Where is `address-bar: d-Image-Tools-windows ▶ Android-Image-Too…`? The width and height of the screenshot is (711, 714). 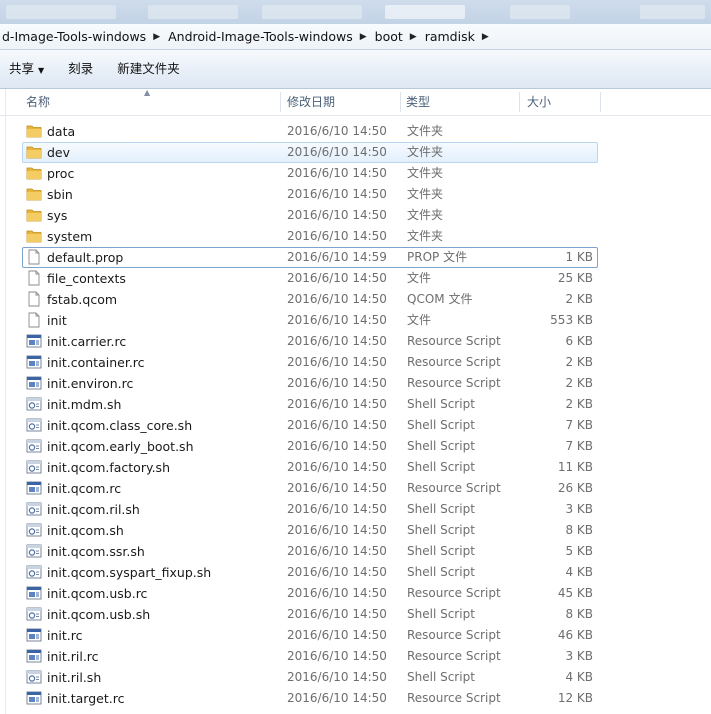 address-bar: d-Image-Tools-windows ▶ Android-Image-Too… is located at coordinates (355, 37).